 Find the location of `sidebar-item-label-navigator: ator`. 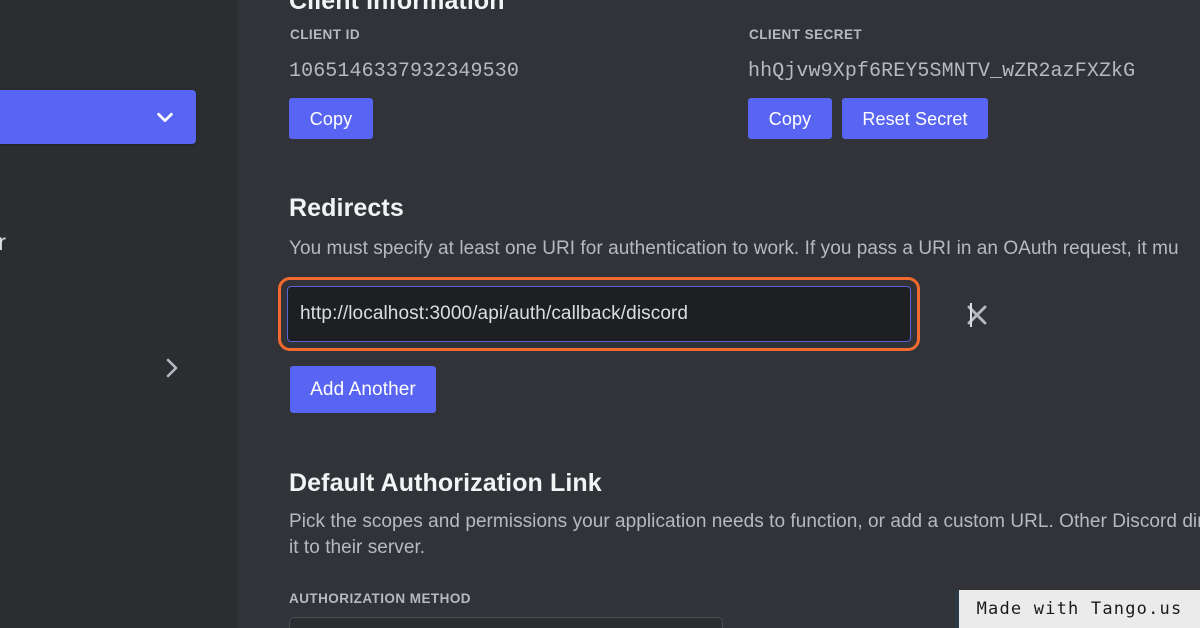

sidebar-item-label-navigator: ator is located at coordinates (3, 242).